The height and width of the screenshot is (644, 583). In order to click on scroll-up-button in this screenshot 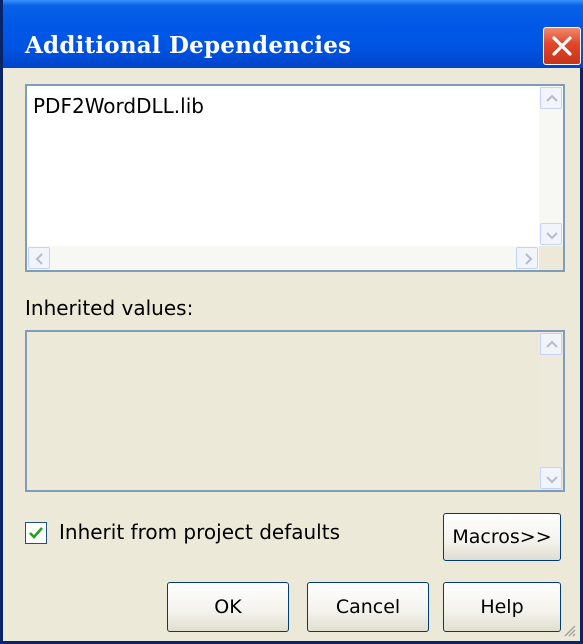, I will do `click(551, 98)`.